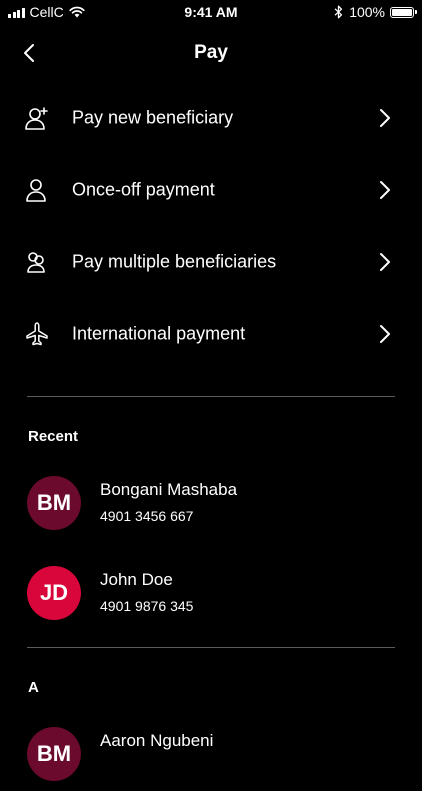  I want to click on menu-item-once-off-payment: Once-off payment, so click(211, 190).